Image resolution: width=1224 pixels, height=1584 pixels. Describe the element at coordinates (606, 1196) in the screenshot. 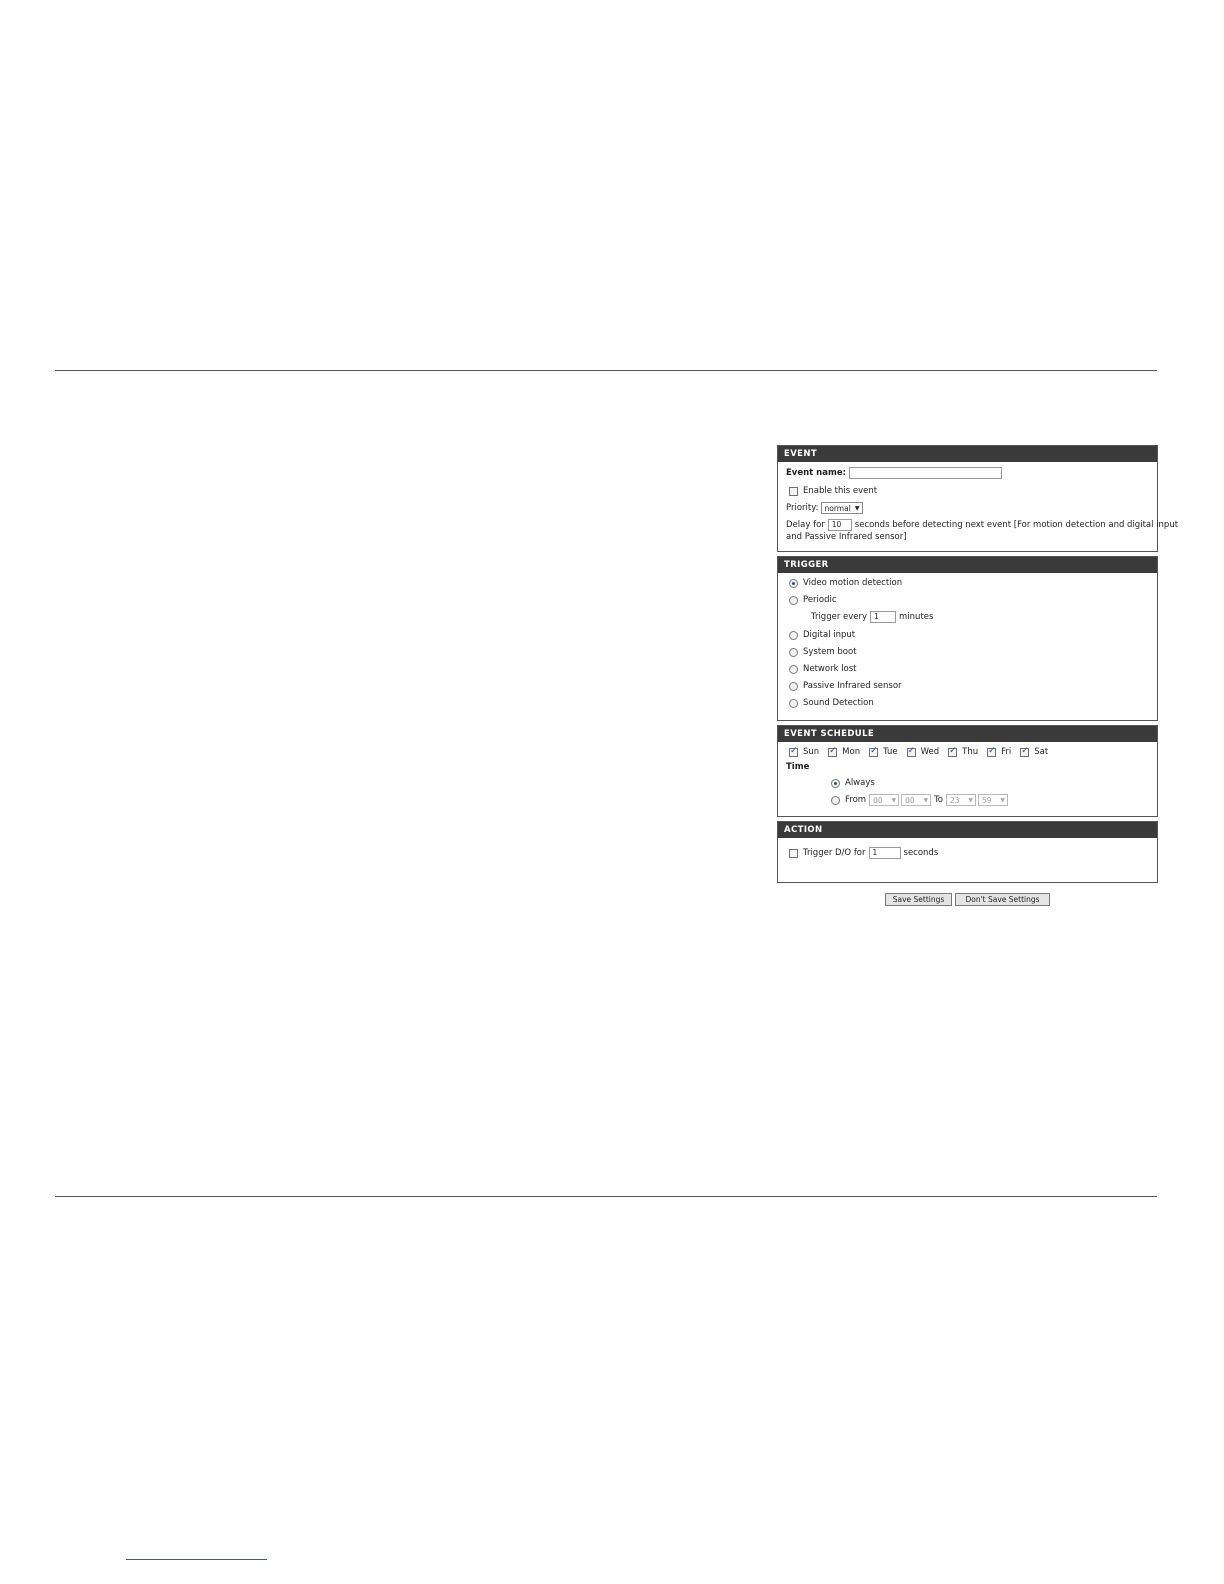

I see `bottom-divider` at that location.